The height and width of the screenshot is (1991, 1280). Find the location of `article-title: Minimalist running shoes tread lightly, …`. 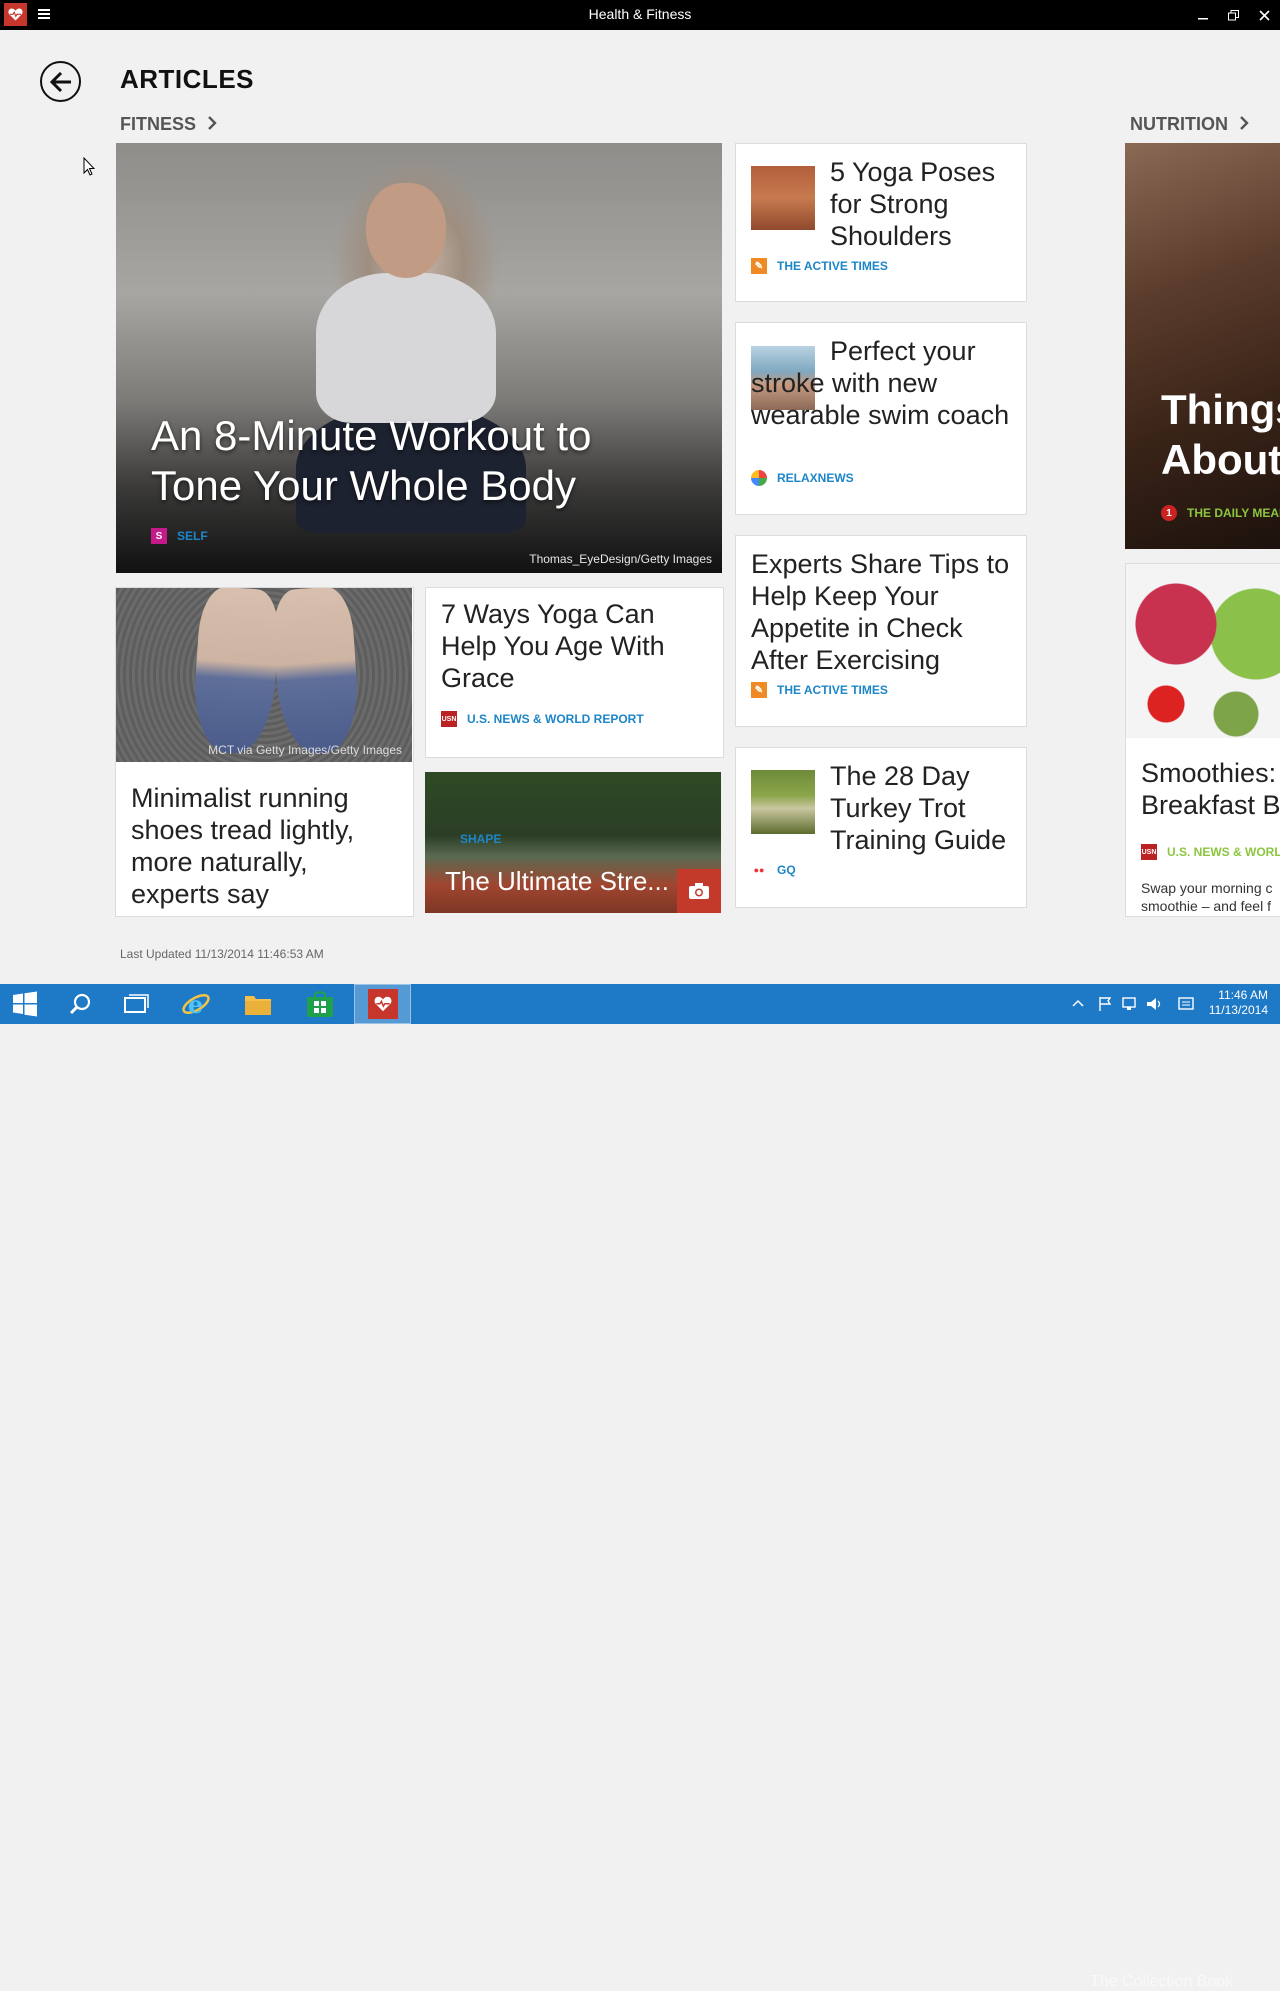

article-title: Minimalist running shoes tread lightly, … is located at coordinates (243, 846).